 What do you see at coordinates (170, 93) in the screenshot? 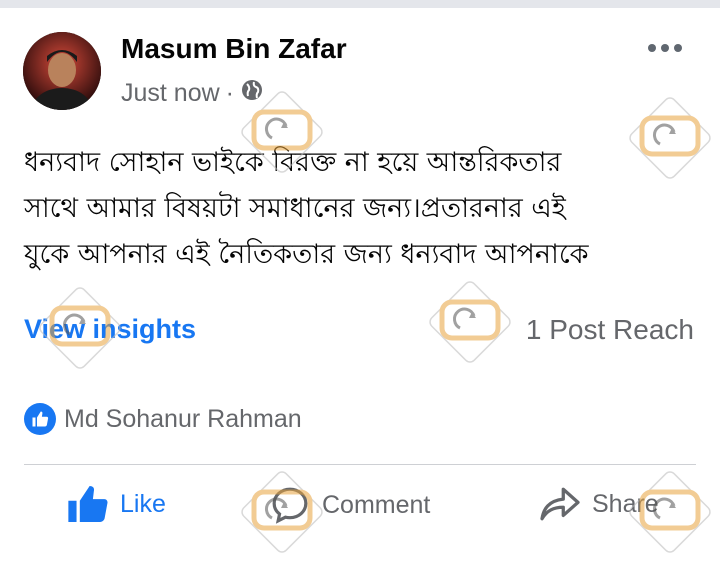
I see `timestamp: Just now` at bounding box center [170, 93].